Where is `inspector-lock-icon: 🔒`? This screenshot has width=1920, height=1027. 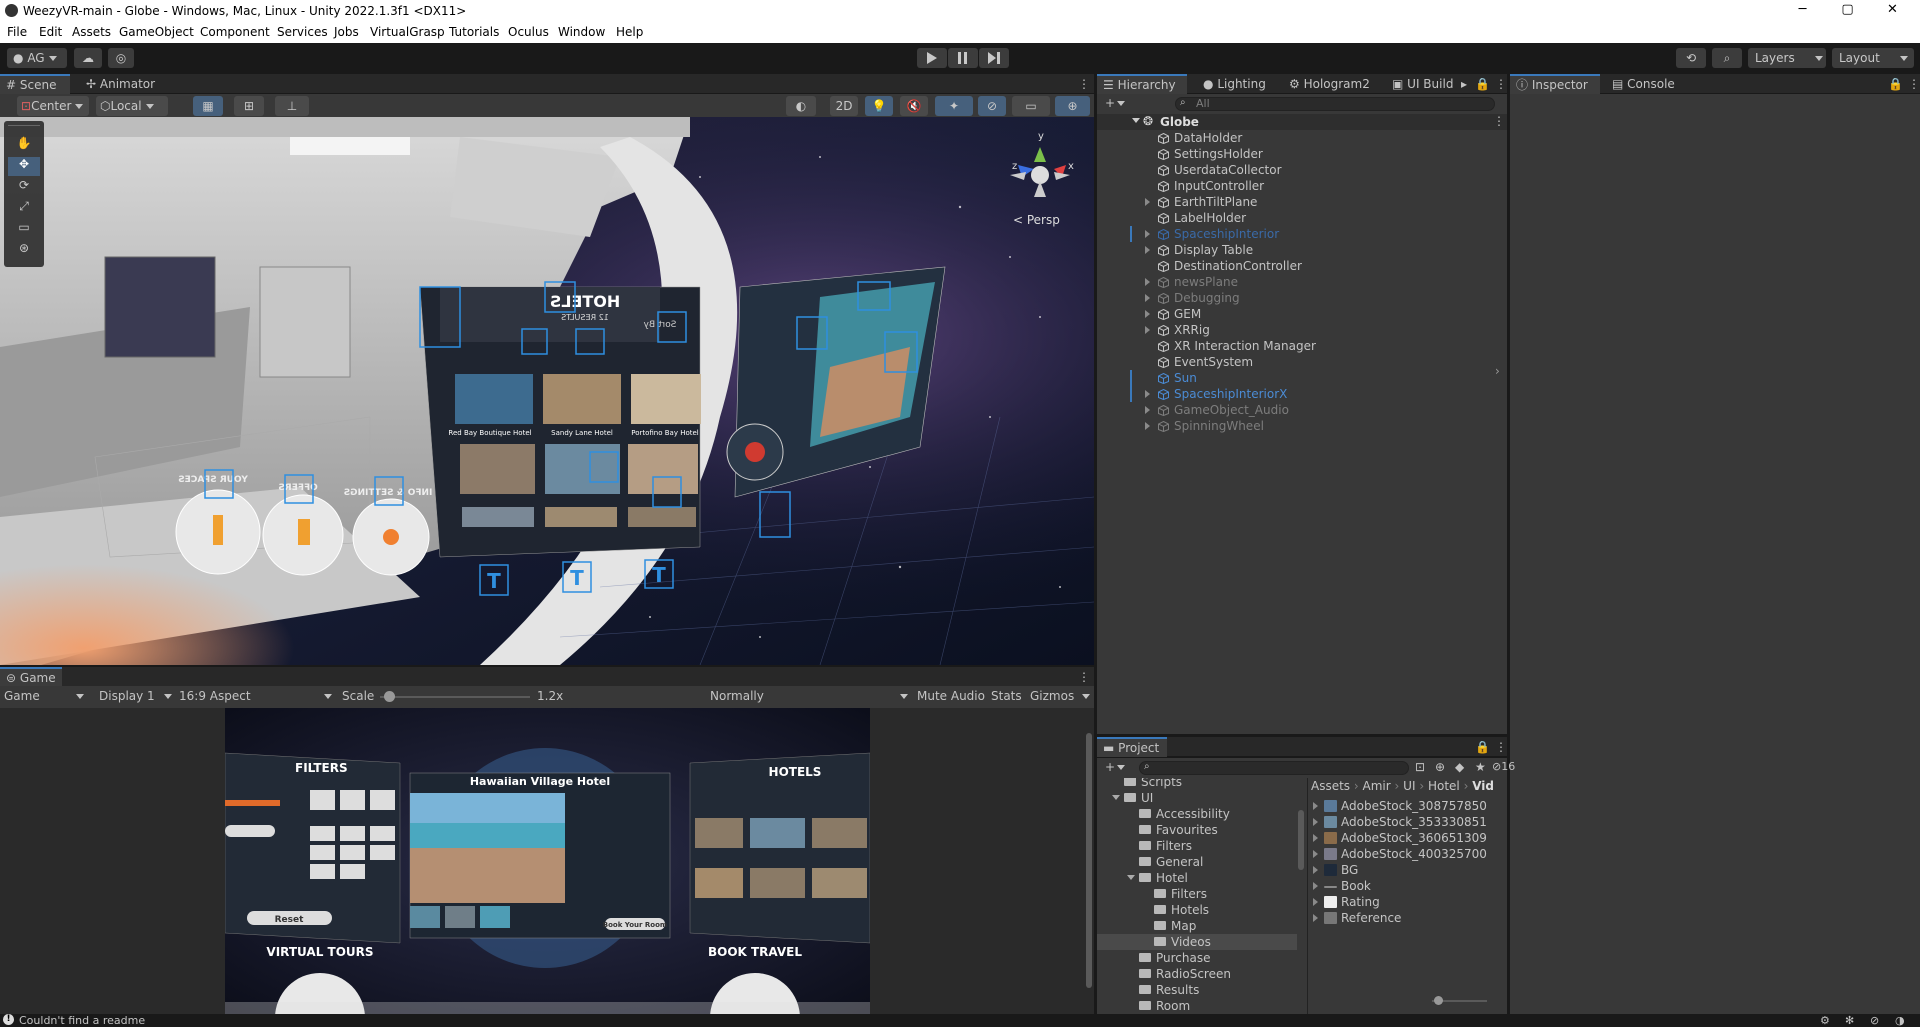
inspector-lock-icon: 🔒 is located at coordinates (1892, 84).